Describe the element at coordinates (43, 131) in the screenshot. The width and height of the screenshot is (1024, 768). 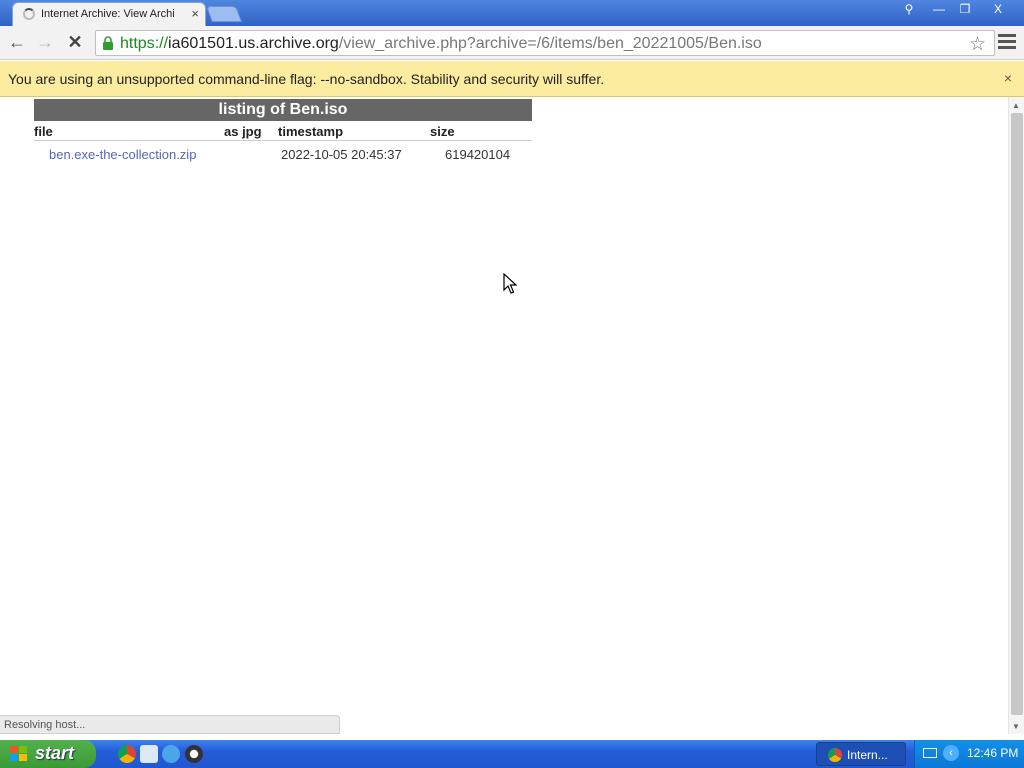
I see `column-header-file: file` at that location.